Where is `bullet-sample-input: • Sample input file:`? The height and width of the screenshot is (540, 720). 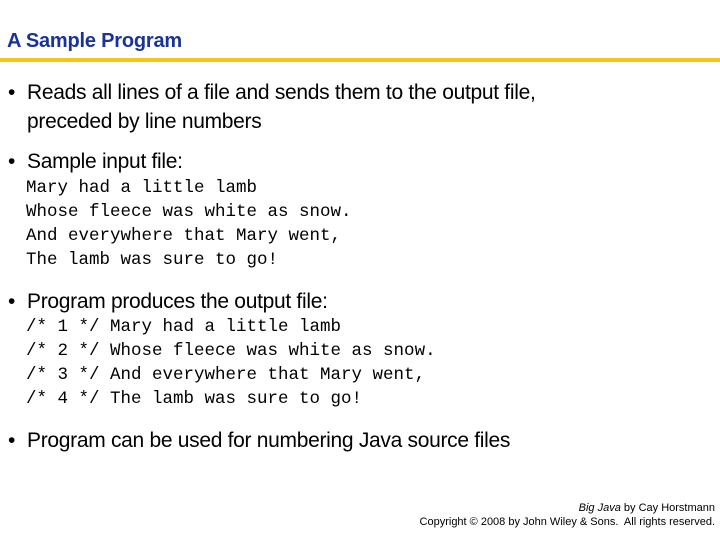
bullet-sample-input: • Sample input file: is located at coordinates (95, 161).